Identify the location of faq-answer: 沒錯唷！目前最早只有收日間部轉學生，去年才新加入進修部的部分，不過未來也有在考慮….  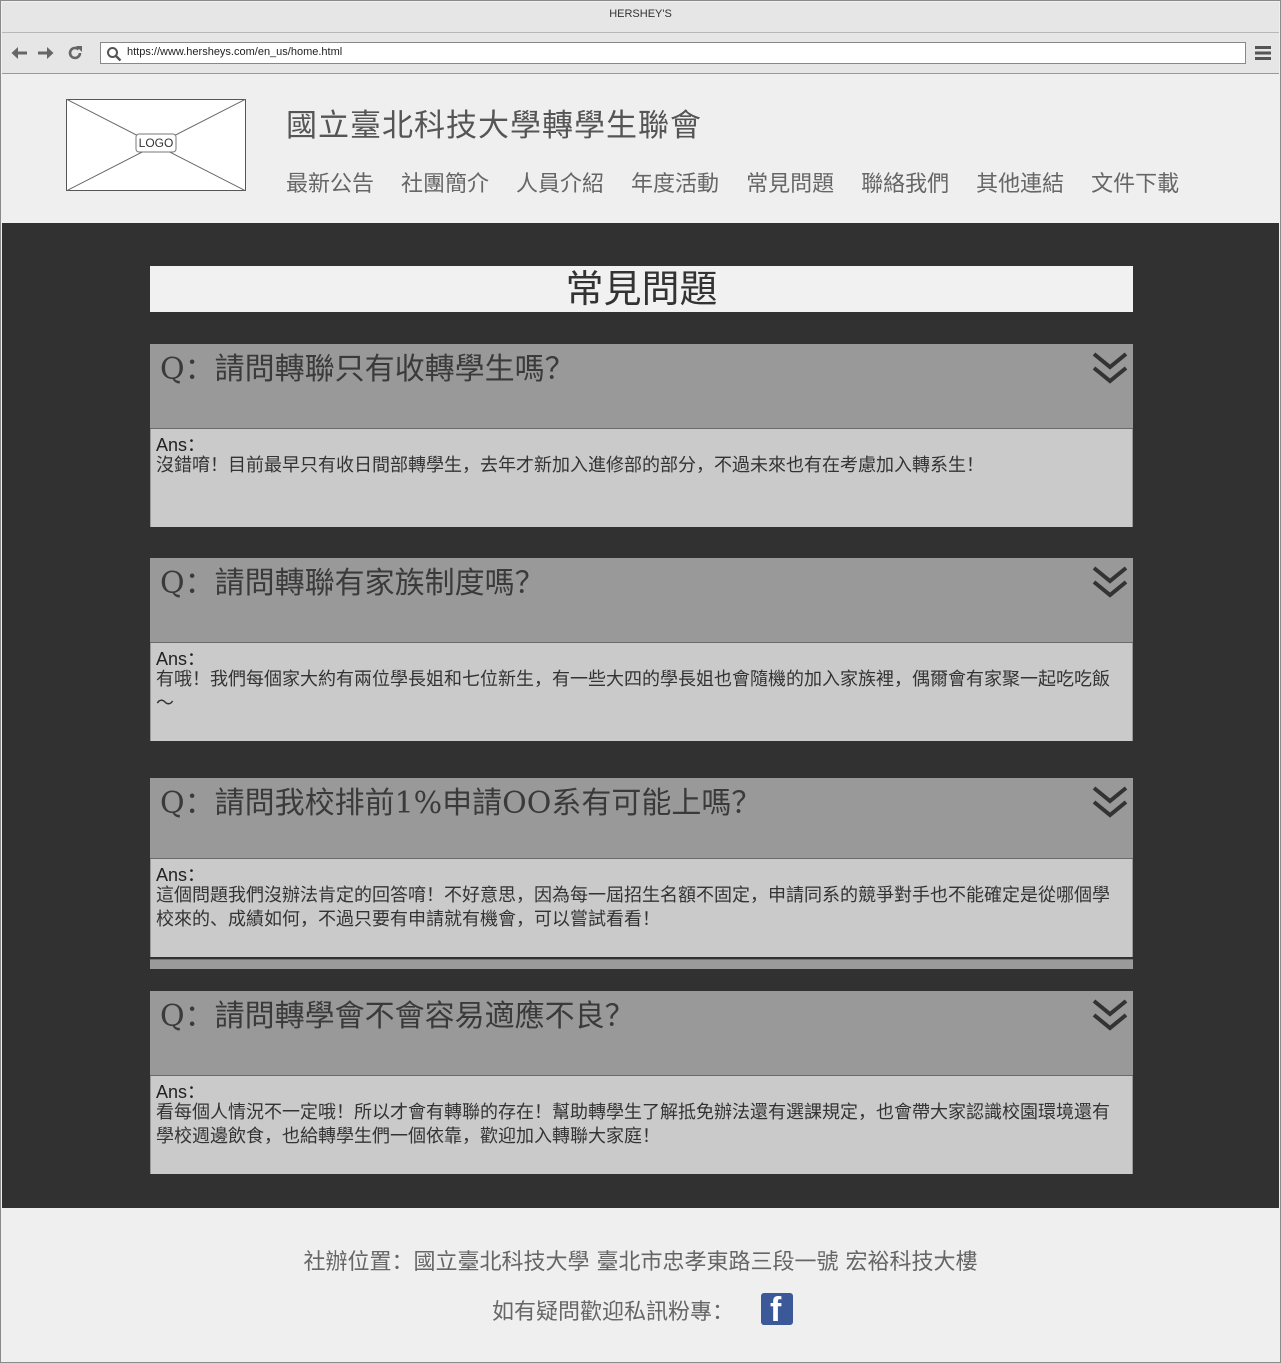
(570, 465).